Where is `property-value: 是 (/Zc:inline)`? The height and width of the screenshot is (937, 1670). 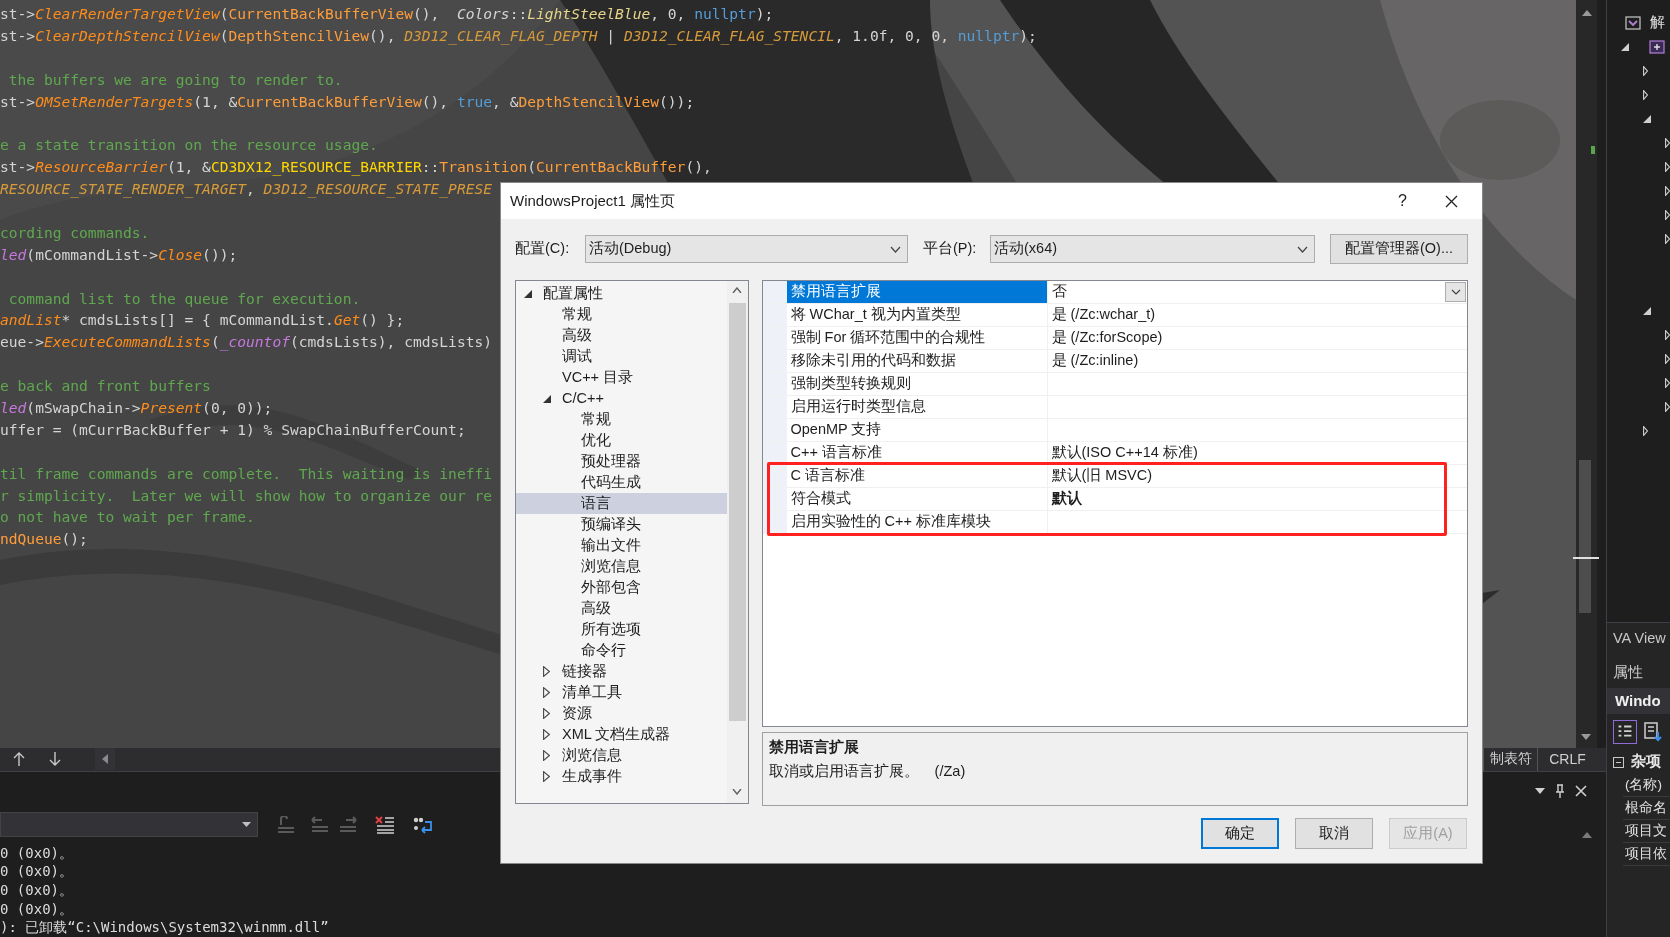 property-value: 是 (/Zc:inline) is located at coordinates (1093, 361).